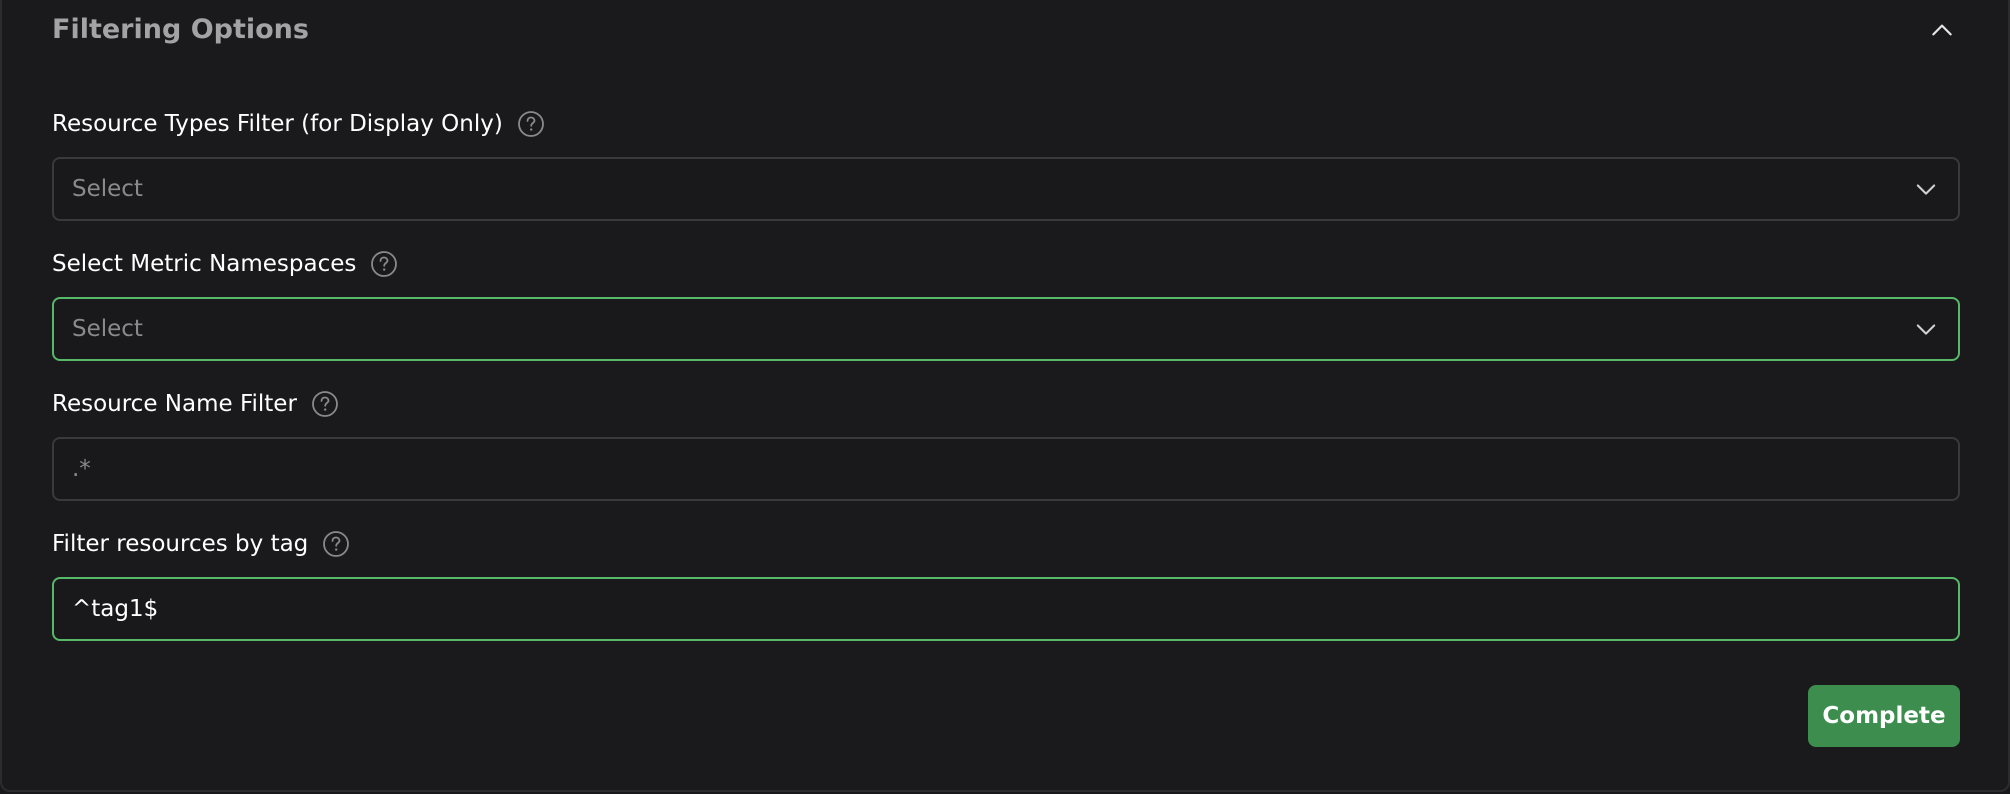  Describe the element at coordinates (107, 189) in the screenshot. I see `resource-types-select-placeholder: Select` at that location.